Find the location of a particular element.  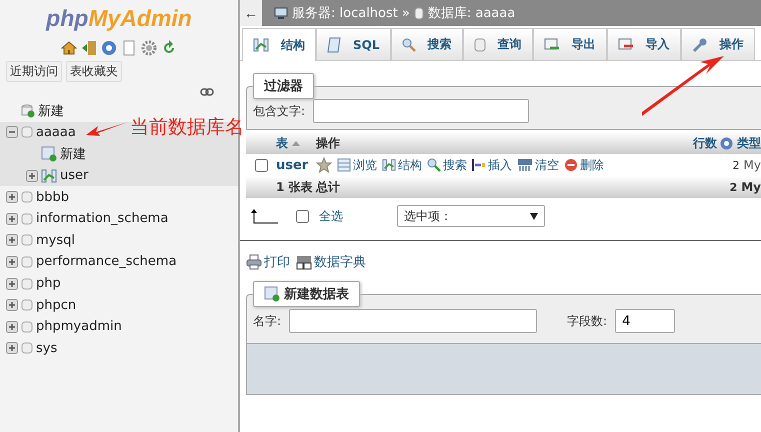

tree-item: sys is located at coordinates (47, 348).